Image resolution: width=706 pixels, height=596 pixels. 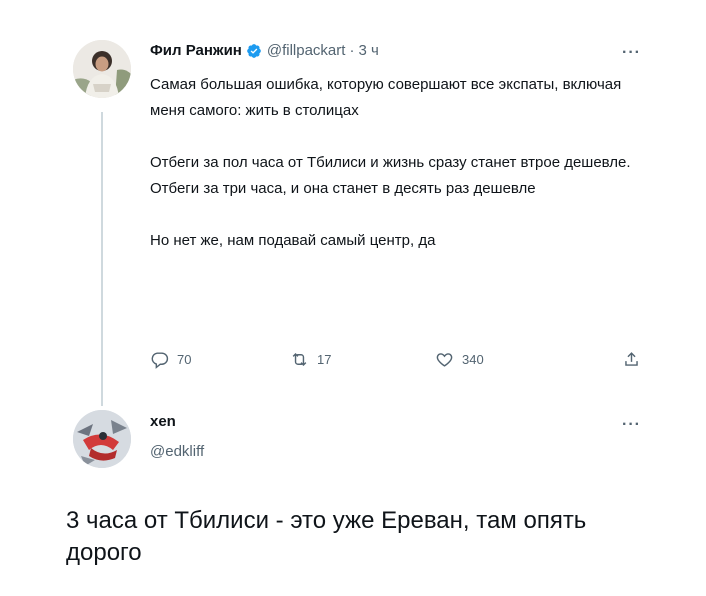 What do you see at coordinates (444, 360) in the screenshot?
I see `like-icon` at bounding box center [444, 360].